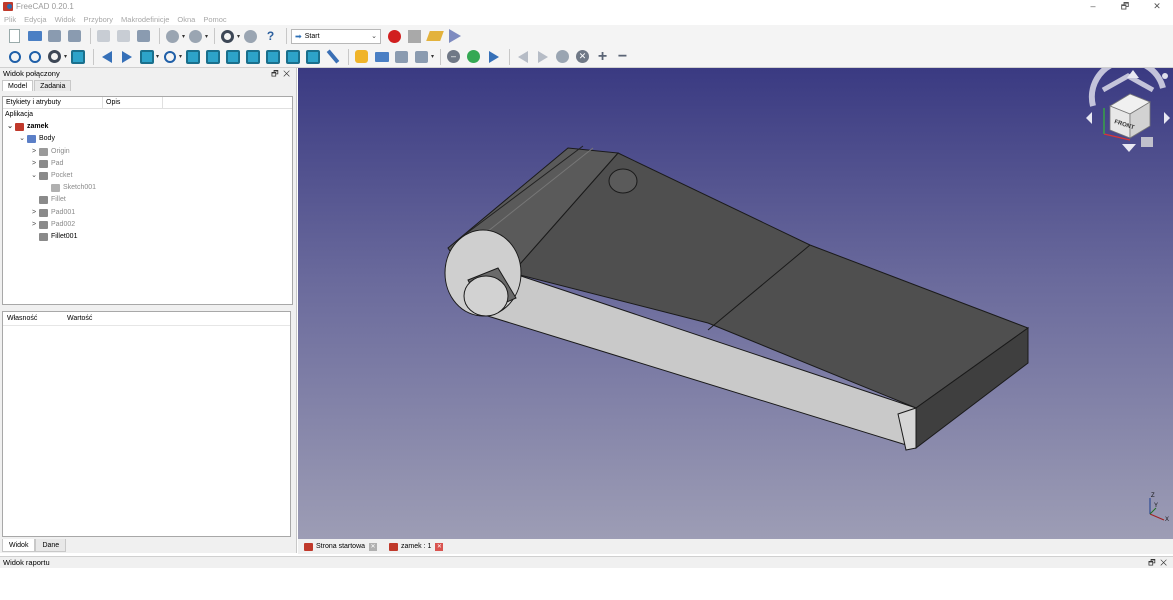 The image size is (1173, 600). What do you see at coordinates (74, 36) in the screenshot?
I see `print-button` at bounding box center [74, 36].